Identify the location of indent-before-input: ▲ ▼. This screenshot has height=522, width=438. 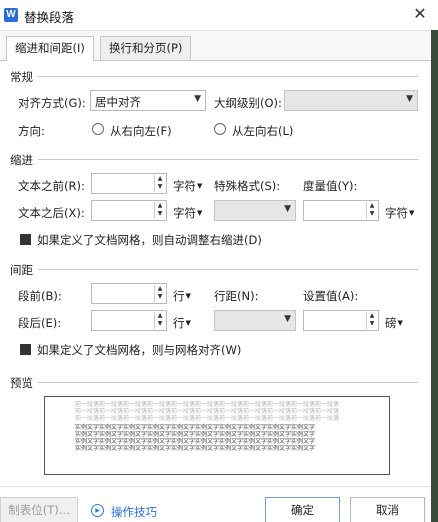
(129, 183).